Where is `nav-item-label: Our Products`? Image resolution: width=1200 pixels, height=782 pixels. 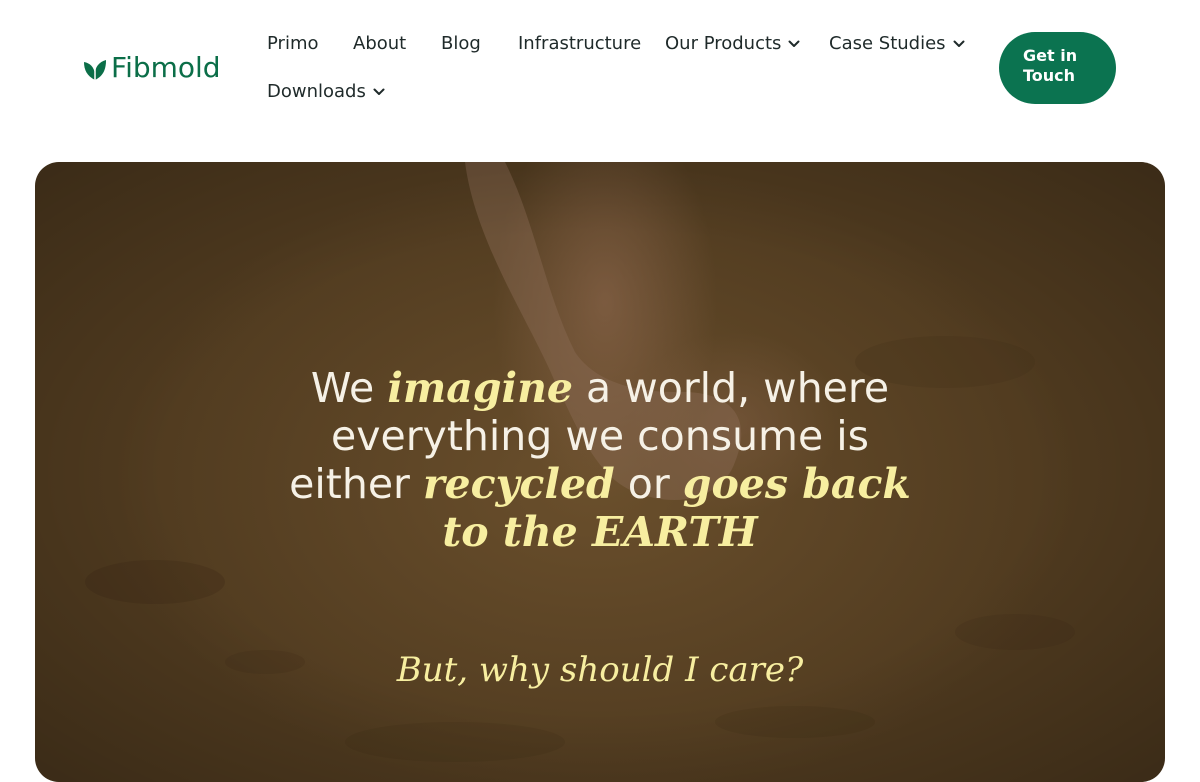
nav-item-label: Our Products is located at coordinates (723, 43).